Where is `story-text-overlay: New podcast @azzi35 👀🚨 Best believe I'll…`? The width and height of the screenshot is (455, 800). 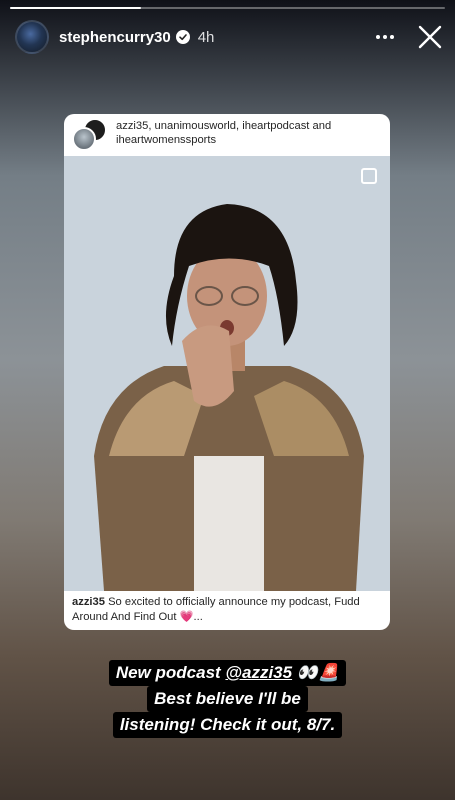
story-text-overlay: New podcast @azzi35 👀🚨 Best believe I'll… is located at coordinates (227, 699).